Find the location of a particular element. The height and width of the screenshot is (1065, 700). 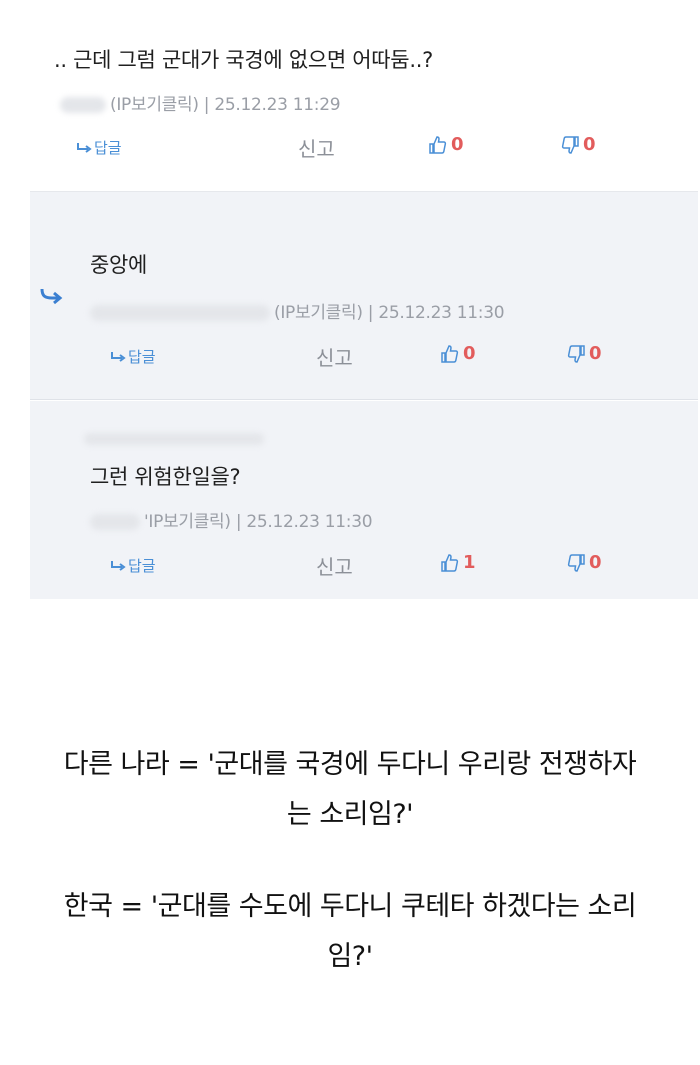

comment-meta: (IP보기클릭) | 25.12.23 11:29 is located at coordinates (200, 102).